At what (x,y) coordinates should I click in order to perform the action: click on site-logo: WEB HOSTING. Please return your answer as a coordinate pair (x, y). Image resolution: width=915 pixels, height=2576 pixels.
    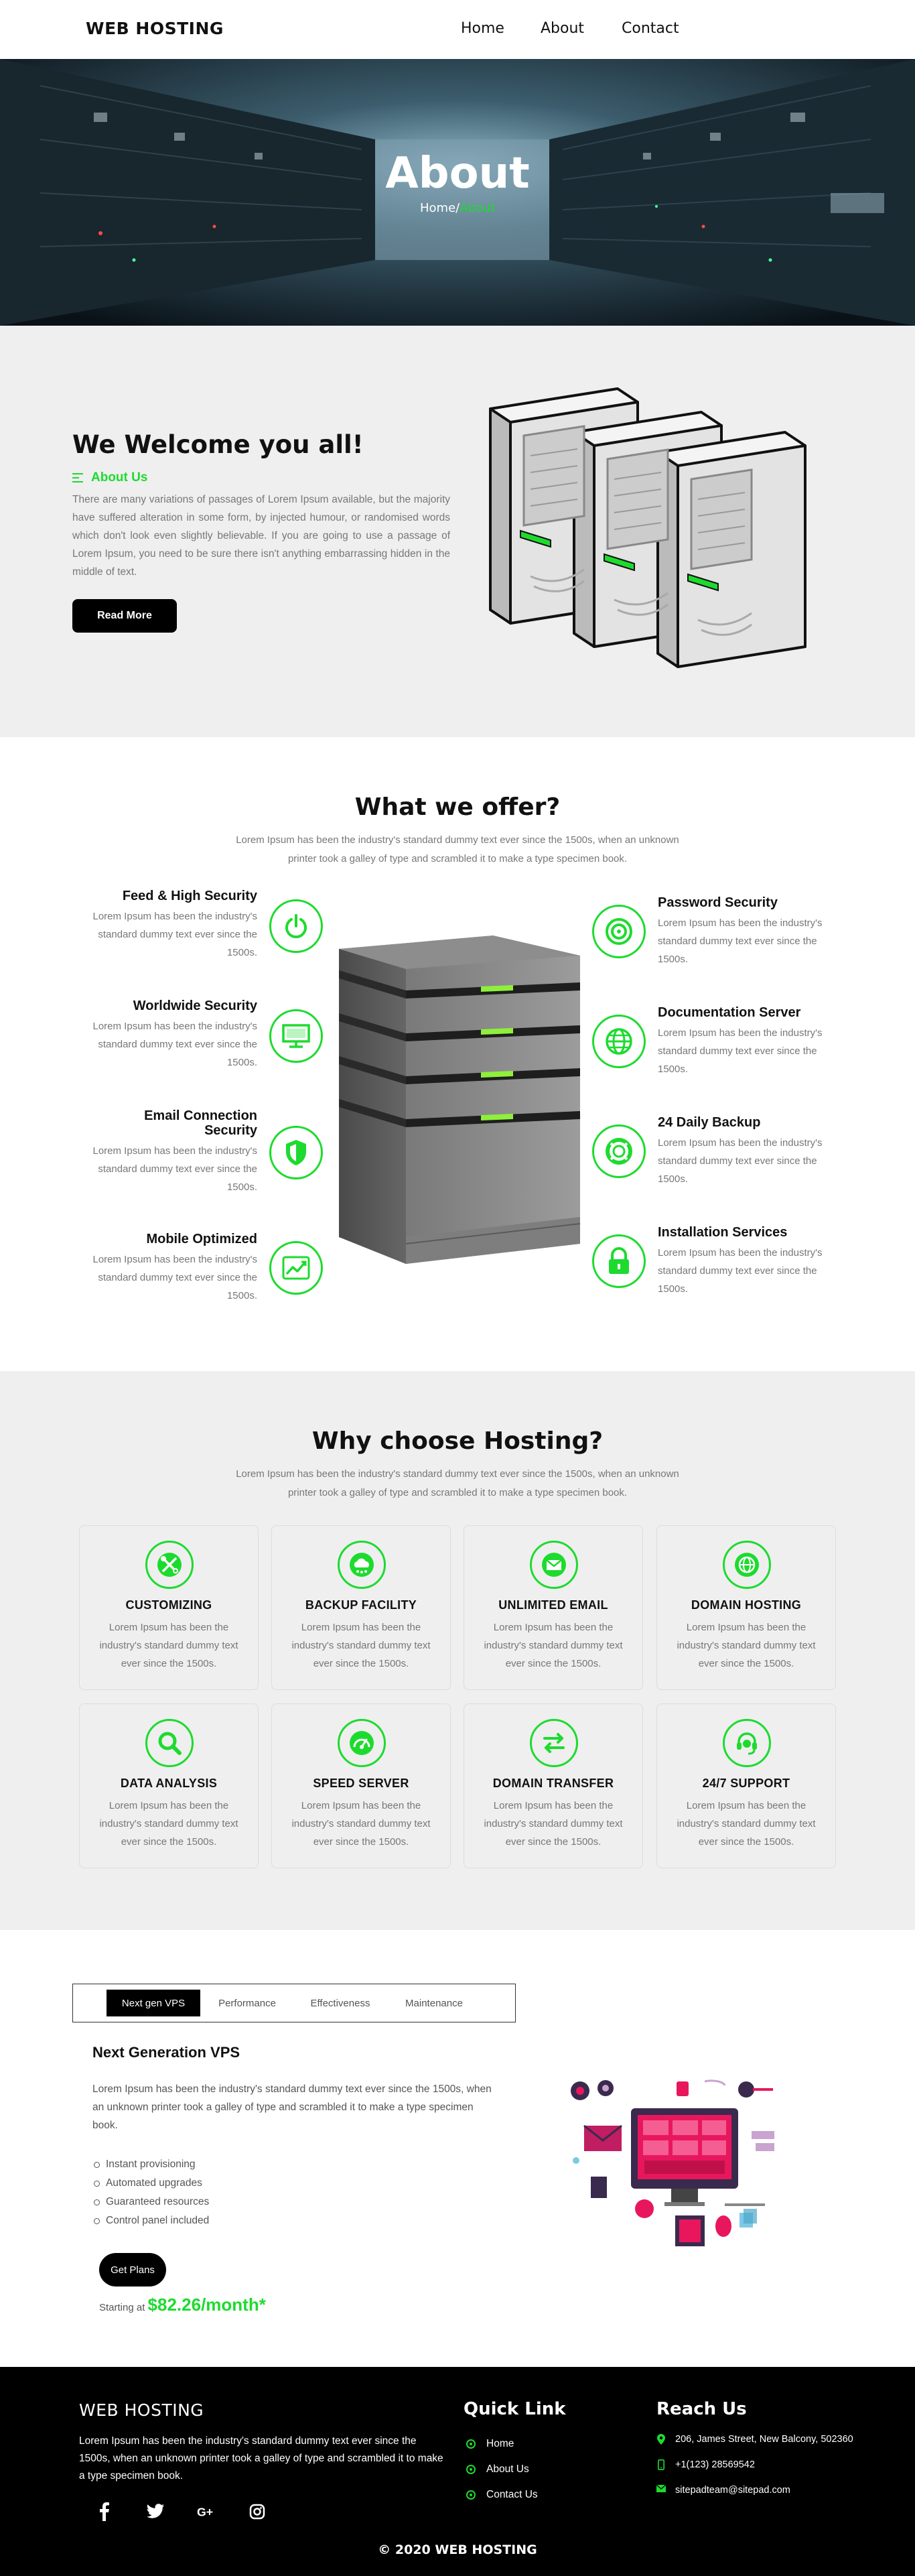
    Looking at the image, I should click on (155, 28).